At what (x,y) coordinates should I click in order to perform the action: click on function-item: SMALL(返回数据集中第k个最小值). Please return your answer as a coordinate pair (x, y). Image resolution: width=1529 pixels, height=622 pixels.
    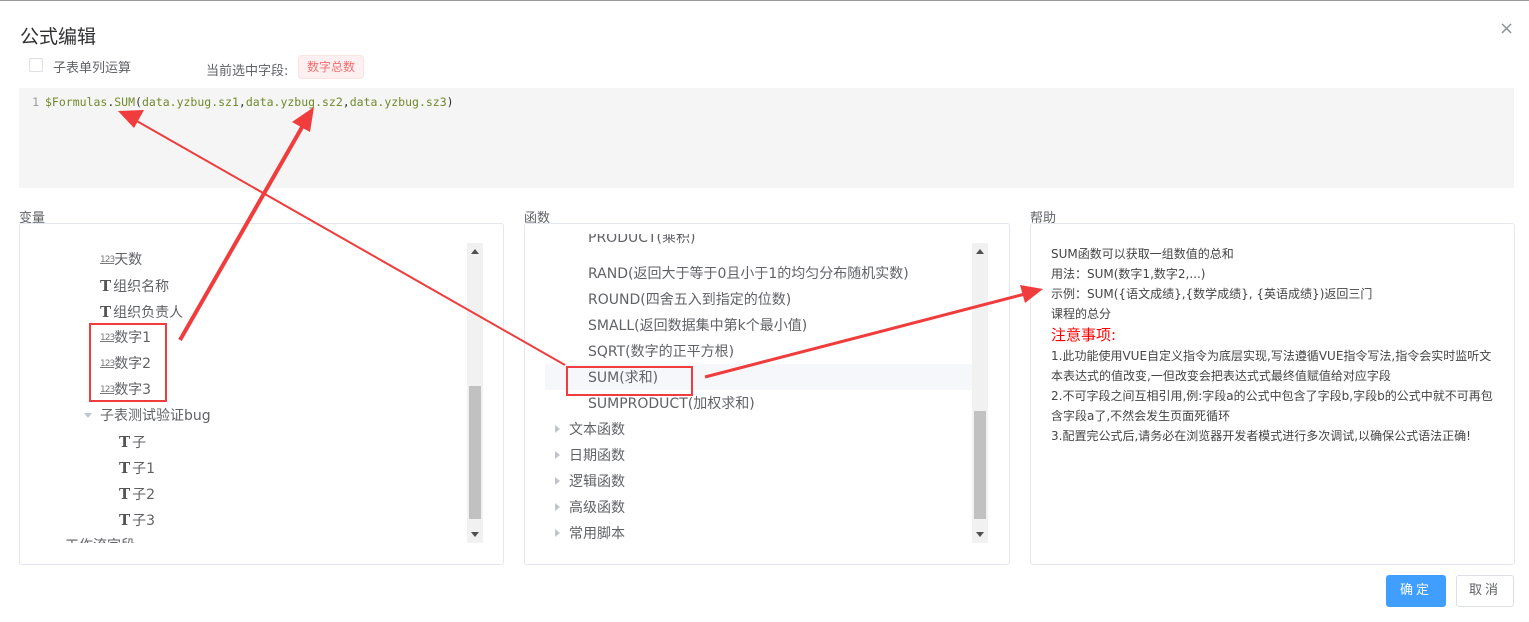
    Looking at the image, I should click on (697, 326).